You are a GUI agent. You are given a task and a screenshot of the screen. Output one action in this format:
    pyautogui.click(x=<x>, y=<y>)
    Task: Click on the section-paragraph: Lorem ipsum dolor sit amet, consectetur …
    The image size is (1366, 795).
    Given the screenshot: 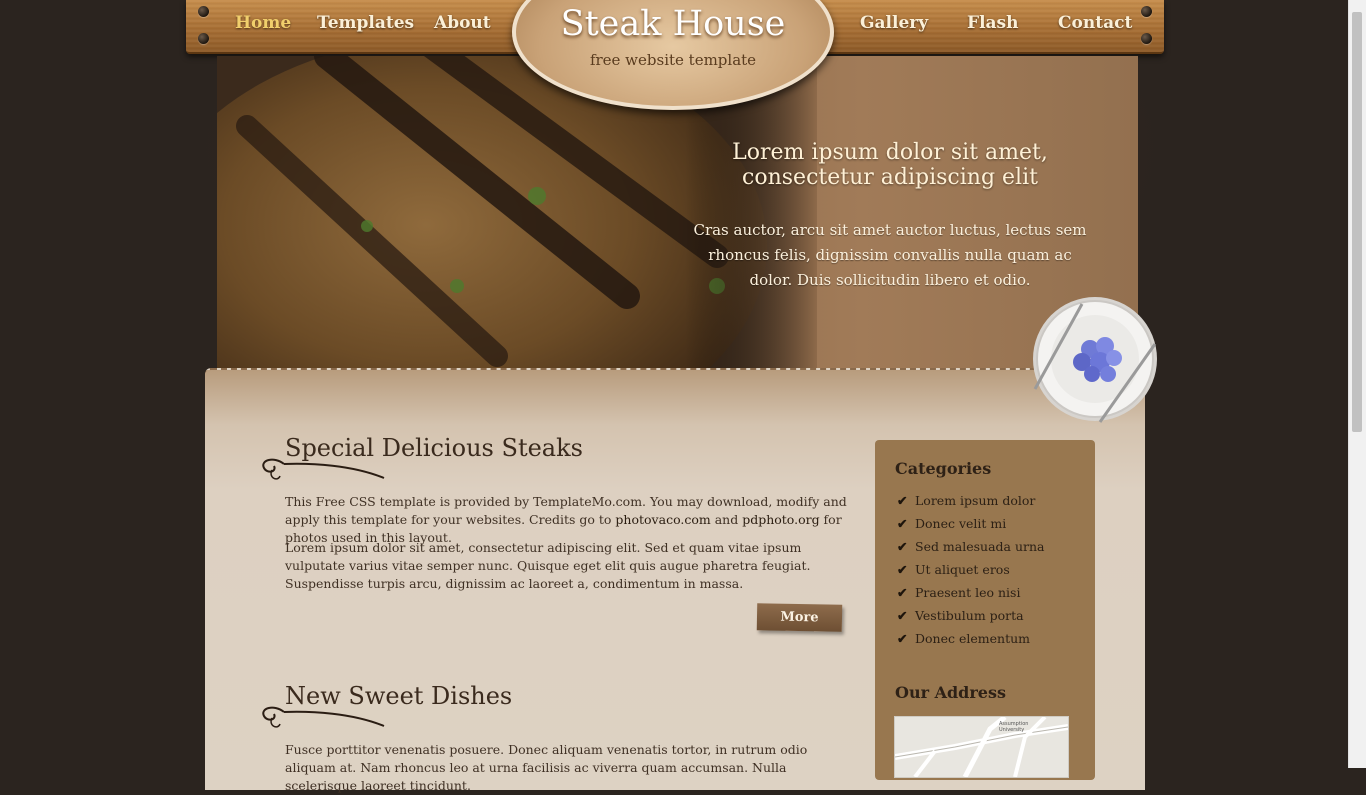 What is the action you would take?
    pyautogui.click(x=548, y=565)
    